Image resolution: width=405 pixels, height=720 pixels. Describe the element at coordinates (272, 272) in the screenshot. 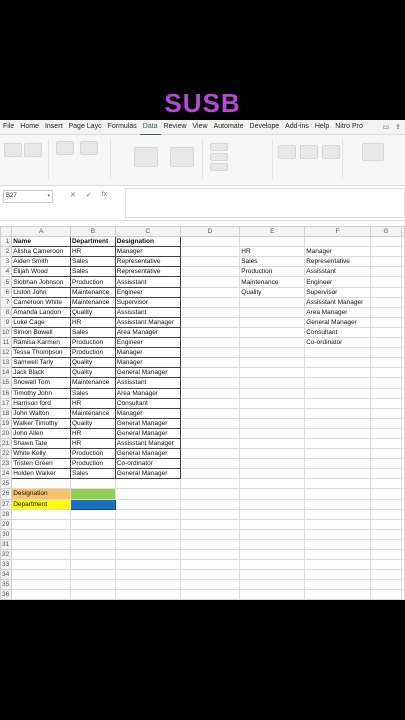

I see `cell-e4: Production` at that location.